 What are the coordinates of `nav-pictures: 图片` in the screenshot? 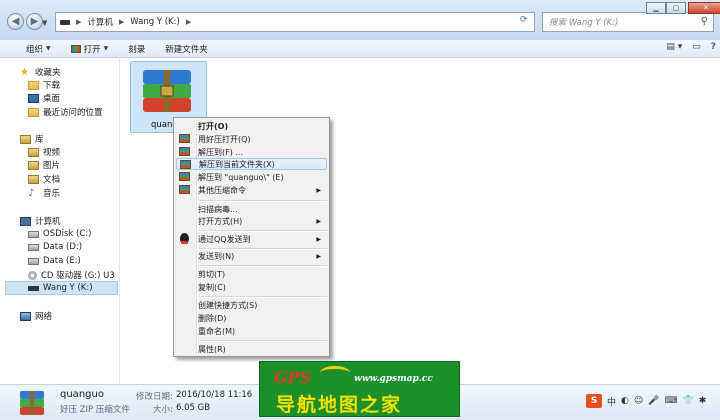 It's located at (44, 165).